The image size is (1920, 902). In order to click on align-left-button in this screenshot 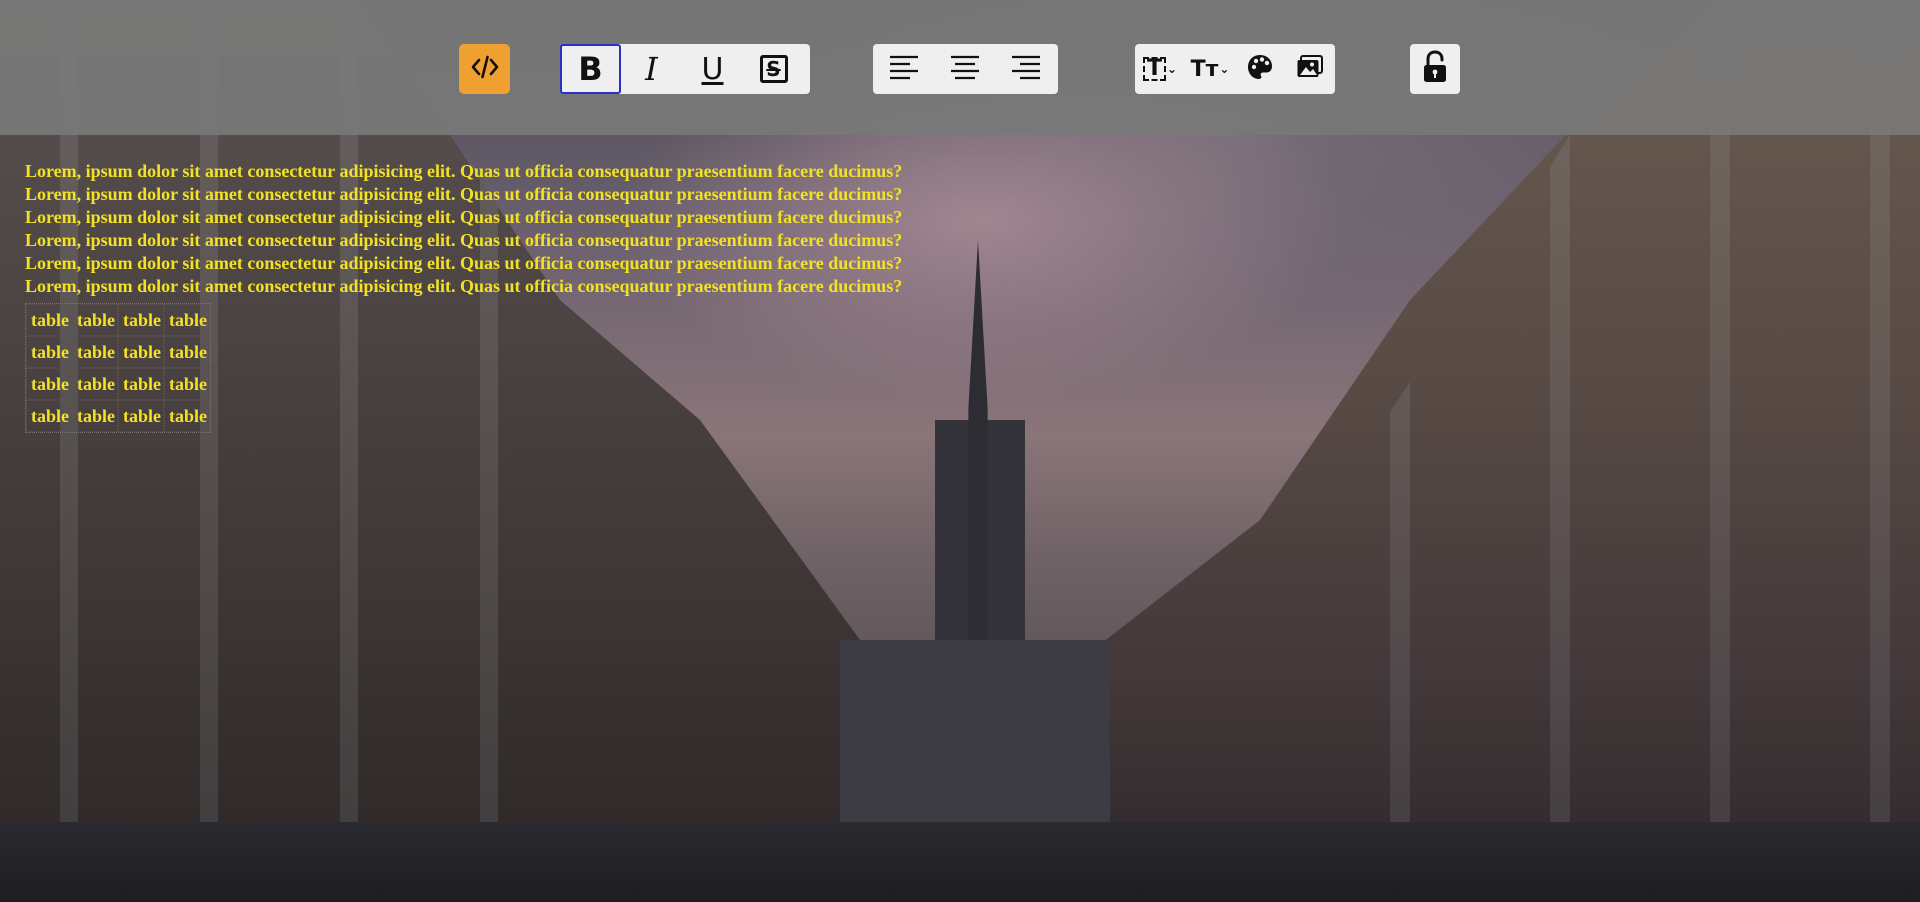, I will do `click(903, 69)`.